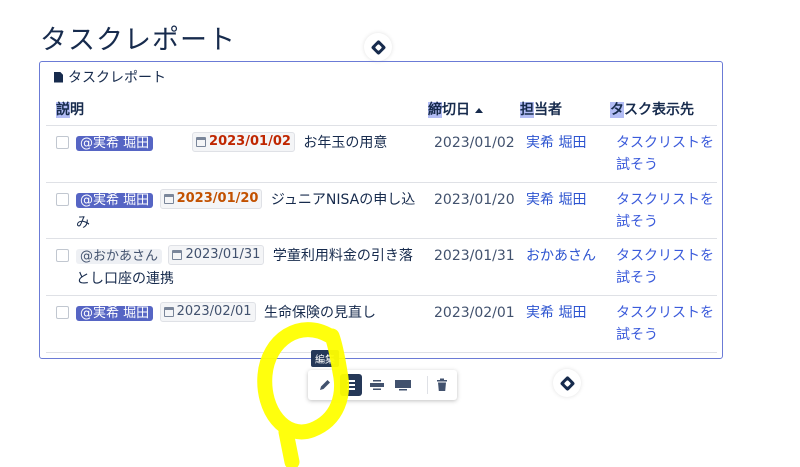 The width and height of the screenshot is (800, 467). I want to click on sort-ascending-icon, so click(479, 110).